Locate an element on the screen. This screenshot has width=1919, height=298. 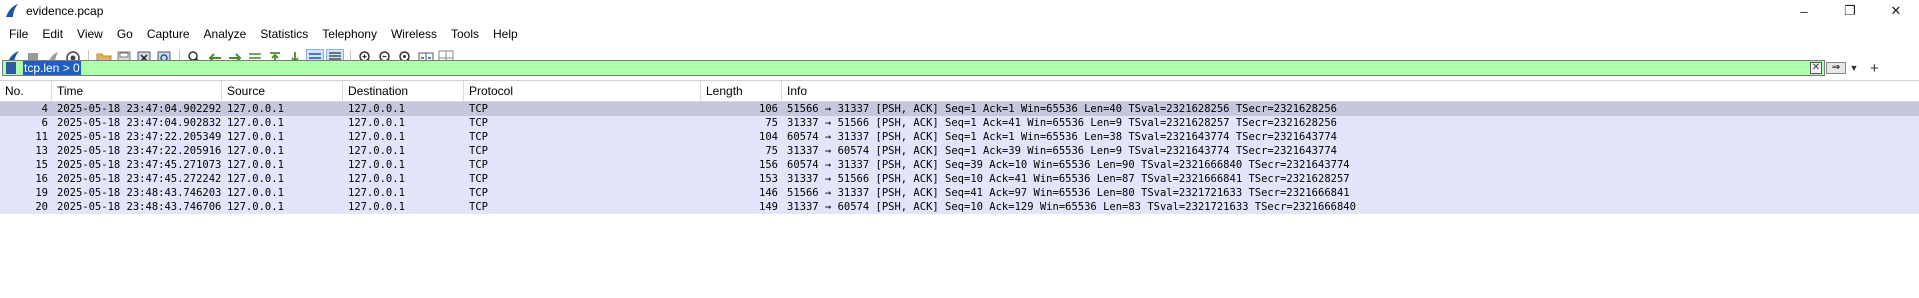
apply-filter-icon: ⇒ is located at coordinates (1836, 68).